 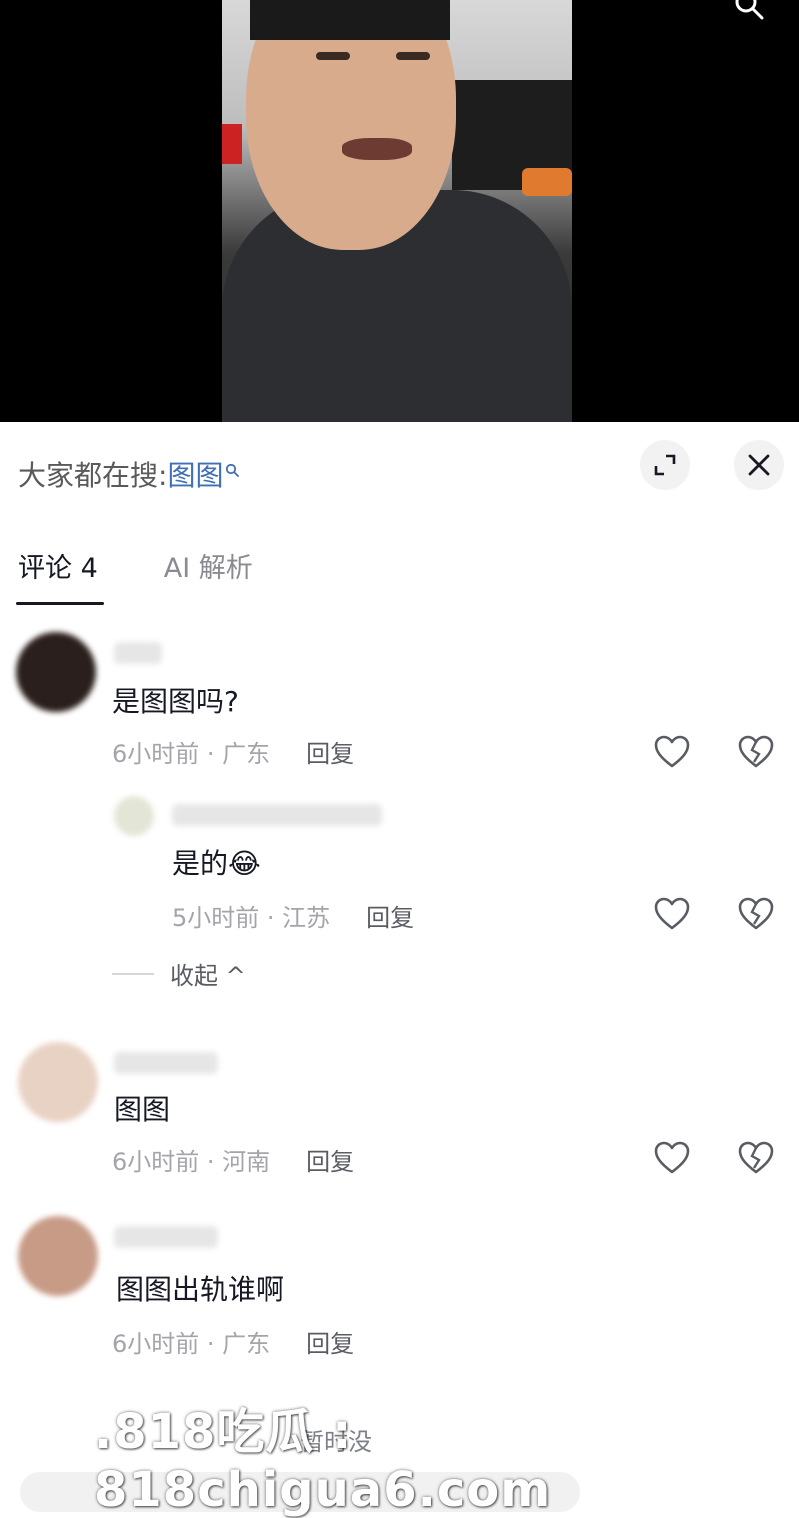 I want to click on tab-comments: 评论 4, so click(x=58, y=565).